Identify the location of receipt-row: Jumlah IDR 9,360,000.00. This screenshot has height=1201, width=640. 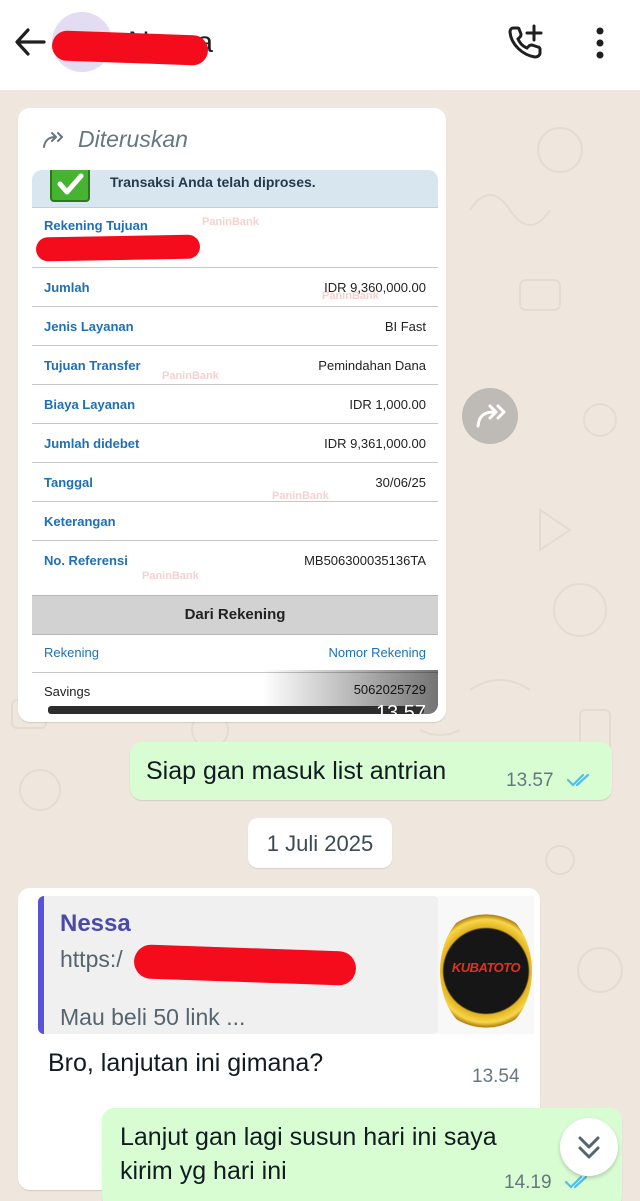
(235, 287).